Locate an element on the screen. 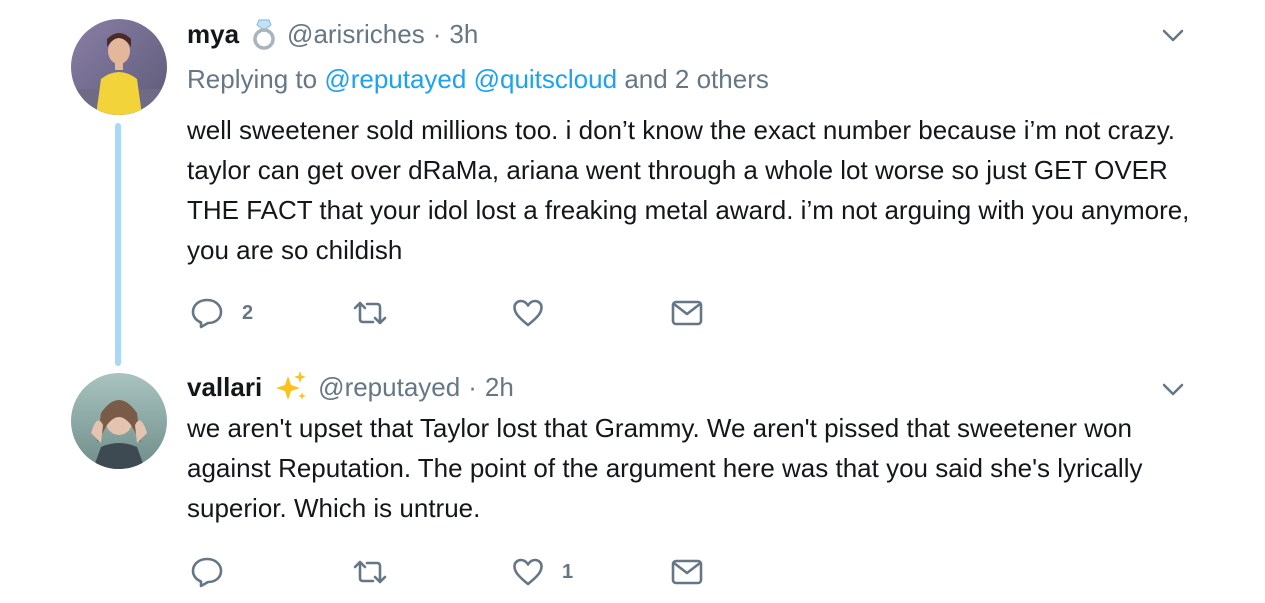 This screenshot has width=1265, height=603. reply-button: 2 is located at coordinates (221, 313).